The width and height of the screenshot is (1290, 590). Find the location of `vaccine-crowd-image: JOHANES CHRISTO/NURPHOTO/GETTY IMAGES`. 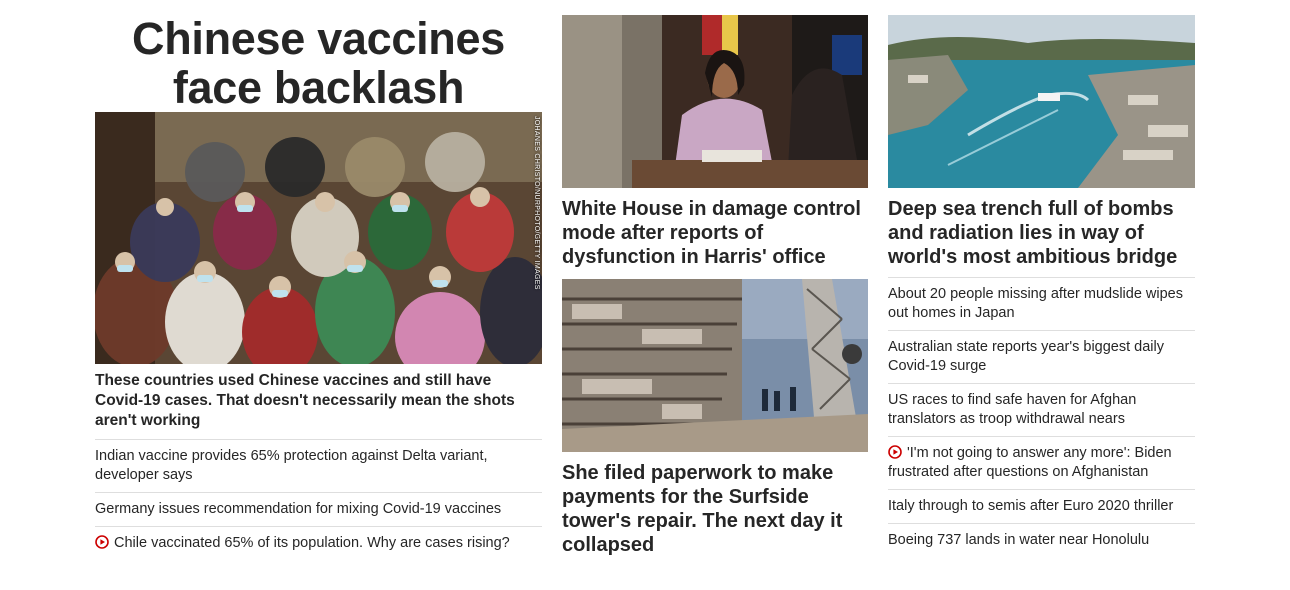

vaccine-crowd-image: JOHANES CHRISTO/NURPHOTO/GETTY IMAGES is located at coordinates (318, 238).